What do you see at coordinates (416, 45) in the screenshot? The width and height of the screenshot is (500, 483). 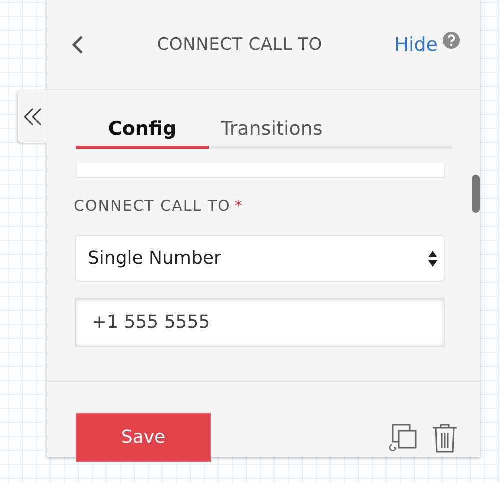 I see `hide-link: Hide` at bounding box center [416, 45].